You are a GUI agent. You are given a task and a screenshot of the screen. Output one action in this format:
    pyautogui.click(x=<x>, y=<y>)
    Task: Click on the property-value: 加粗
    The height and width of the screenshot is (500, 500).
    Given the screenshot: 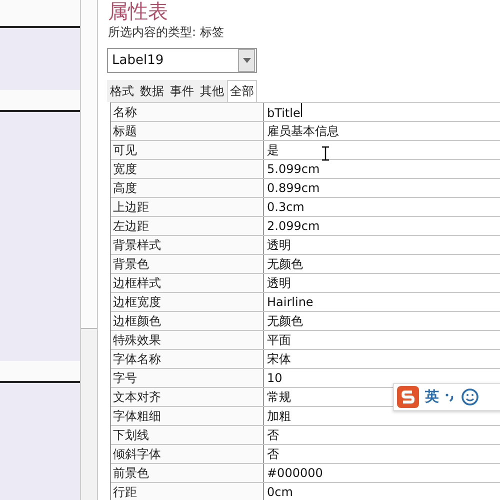 What is the action you would take?
    pyautogui.click(x=279, y=416)
    